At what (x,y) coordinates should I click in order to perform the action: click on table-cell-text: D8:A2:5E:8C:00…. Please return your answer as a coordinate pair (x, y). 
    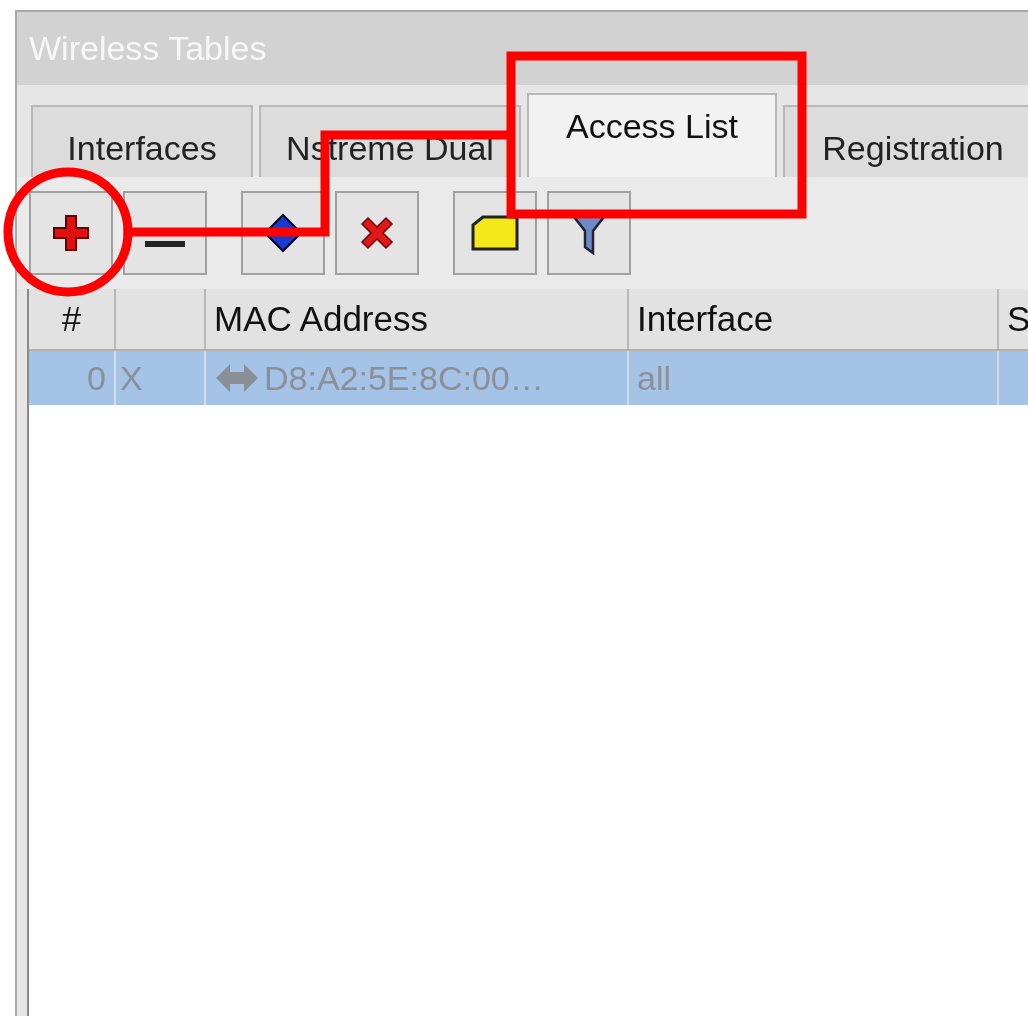
    Looking at the image, I should click on (404, 378).